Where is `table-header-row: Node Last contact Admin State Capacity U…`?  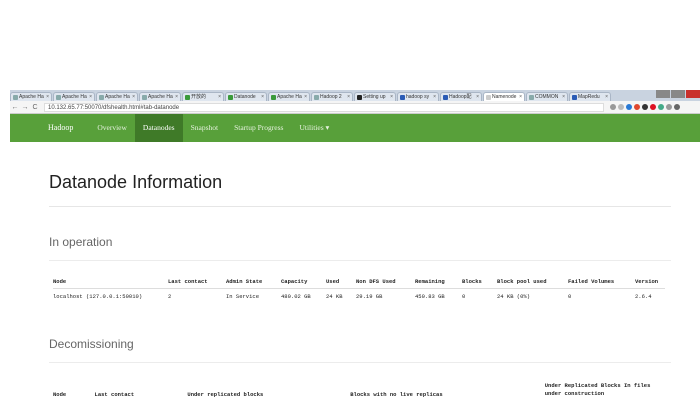
table-header-row: Node Last contact Admin State Capacity U… is located at coordinates (359, 281).